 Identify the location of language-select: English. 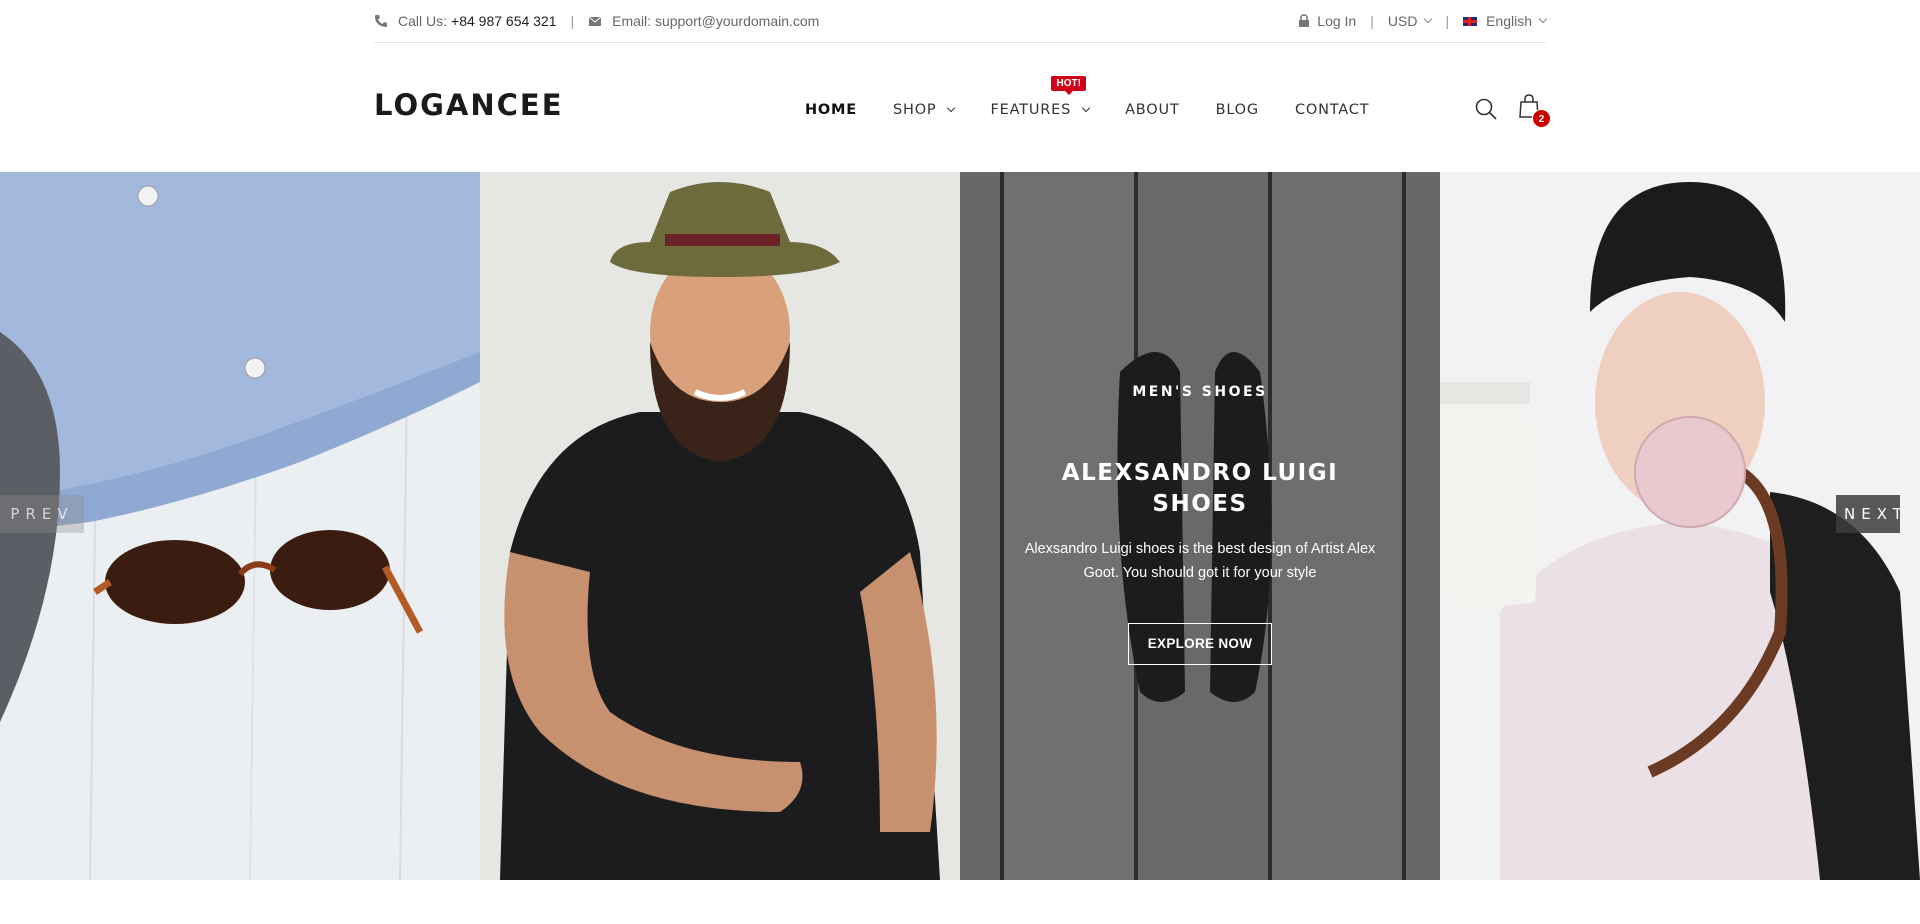
(1505, 21).